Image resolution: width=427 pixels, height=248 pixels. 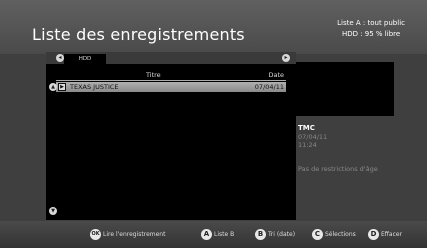 I want to click on detail-time: 11:24, so click(x=307, y=145).